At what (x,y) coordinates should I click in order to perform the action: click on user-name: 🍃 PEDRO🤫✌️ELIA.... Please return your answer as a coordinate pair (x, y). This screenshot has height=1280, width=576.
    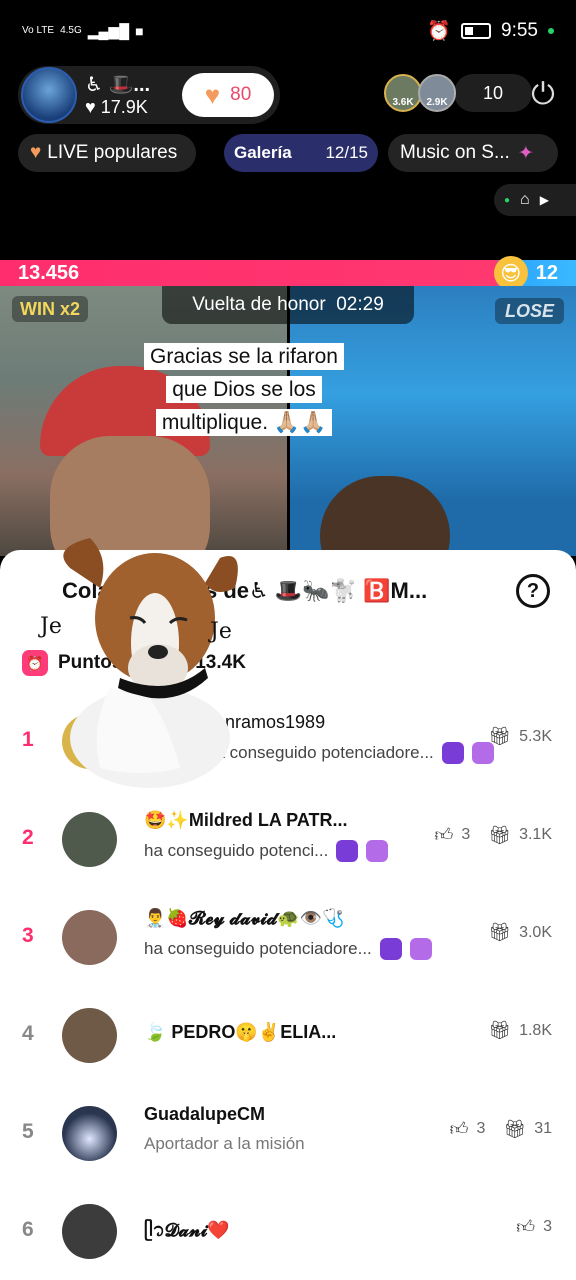
    Looking at the image, I should click on (240, 1032).